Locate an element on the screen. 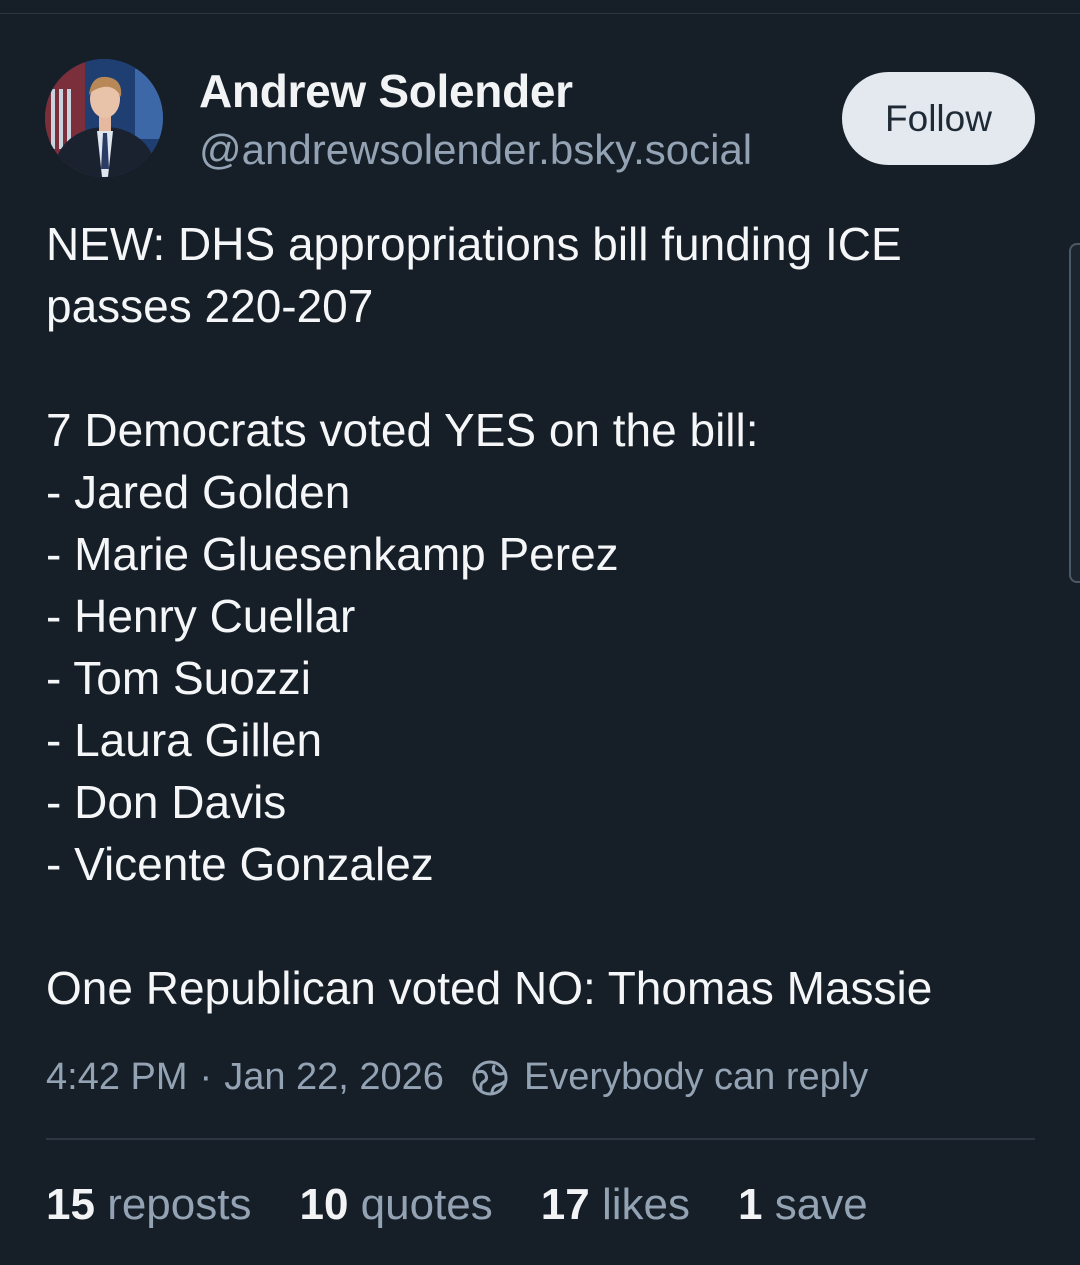 This screenshot has height=1265, width=1080. reply-setting-label: Everybody can reply is located at coordinates (696, 1077).